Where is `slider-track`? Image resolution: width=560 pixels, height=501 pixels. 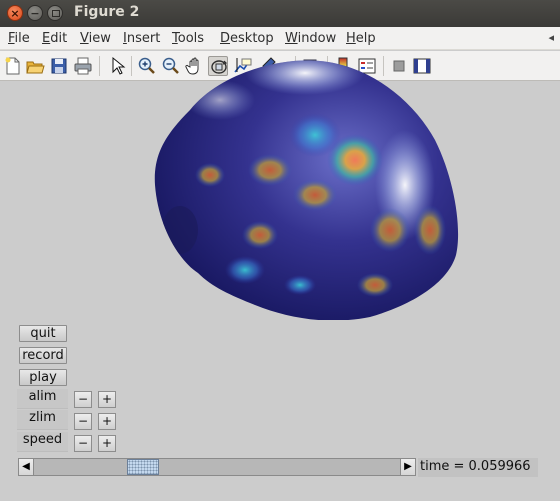 slider-track is located at coordinates (217, 467).